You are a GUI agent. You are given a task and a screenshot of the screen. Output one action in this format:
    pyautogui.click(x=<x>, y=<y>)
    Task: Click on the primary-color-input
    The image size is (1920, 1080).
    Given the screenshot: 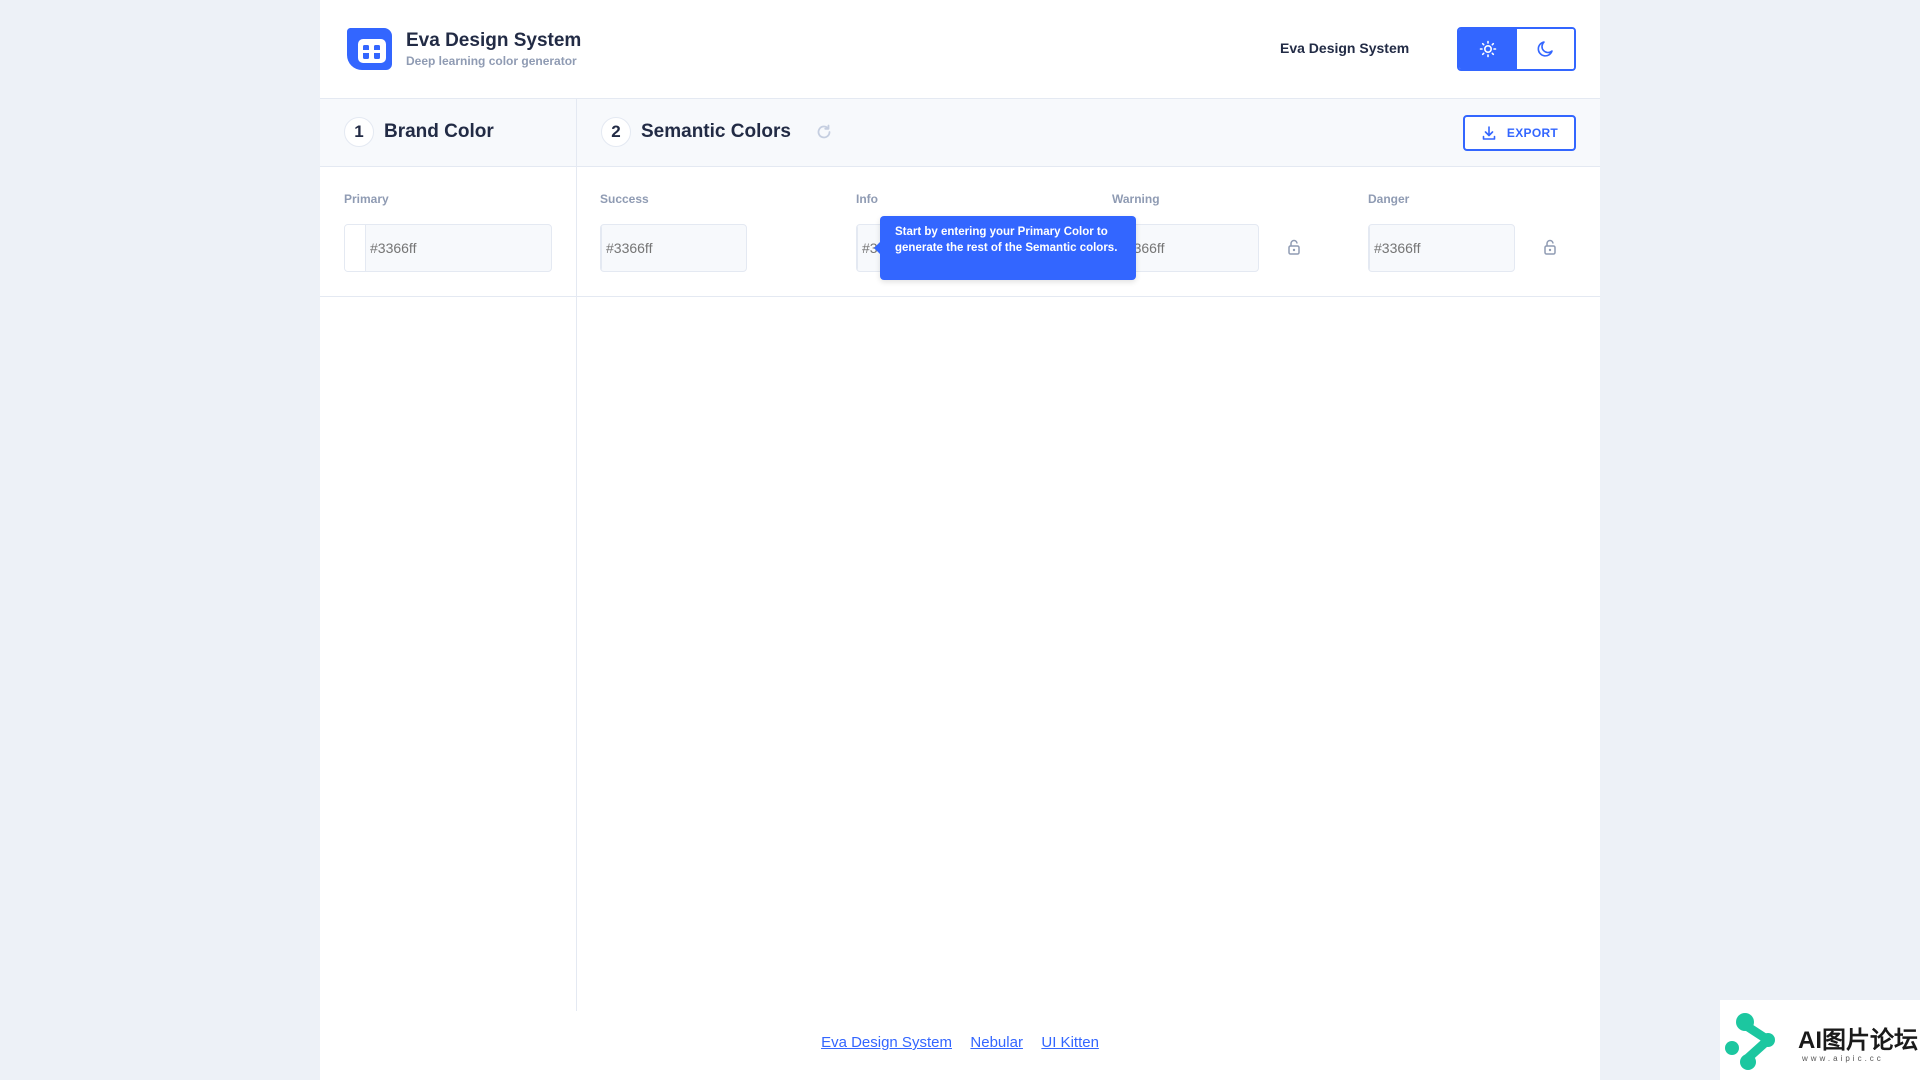 What is the action you would take?
    pyautogui.click(x=448, y=248)
    